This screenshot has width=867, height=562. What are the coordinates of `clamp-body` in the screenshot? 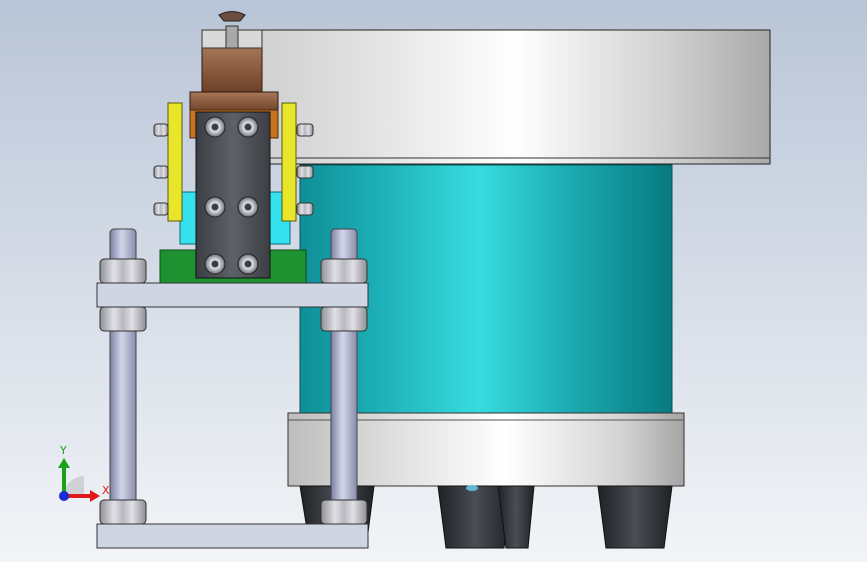 It's located at (233, 195).